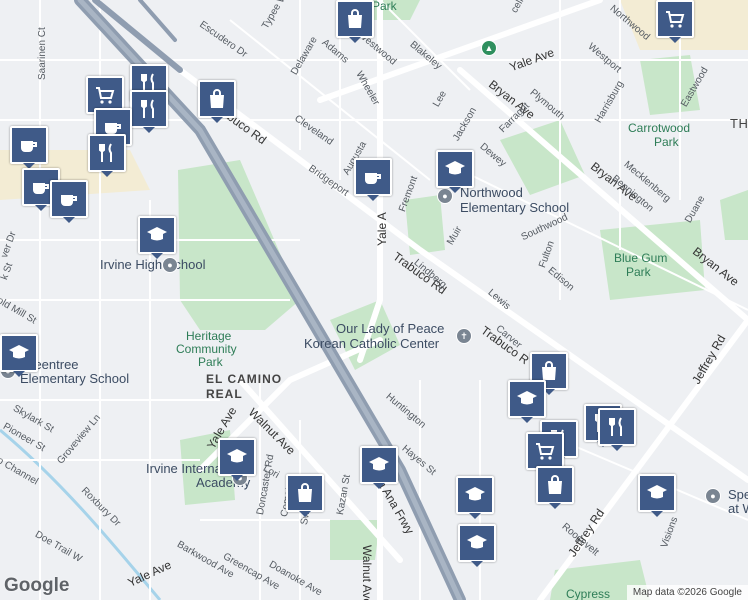 The height and width of the screenshot is (600, 748). What do you see at coordinates (659, 128) in the screenshot?
I see `carrotwood-label-1: Carrotwood` at bounding box center [659, 128].